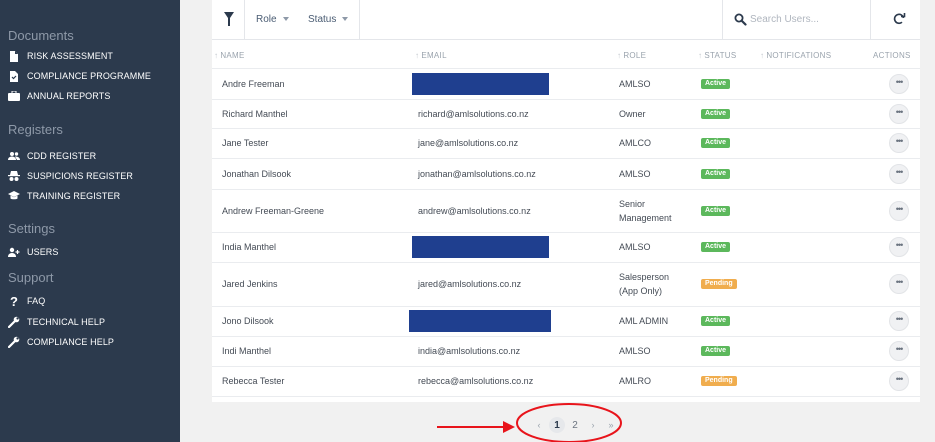 Image resolution: width=935 pixels, height=442 pixels. I want to click on role-filter-dropdown: Role, so click(272, 19).